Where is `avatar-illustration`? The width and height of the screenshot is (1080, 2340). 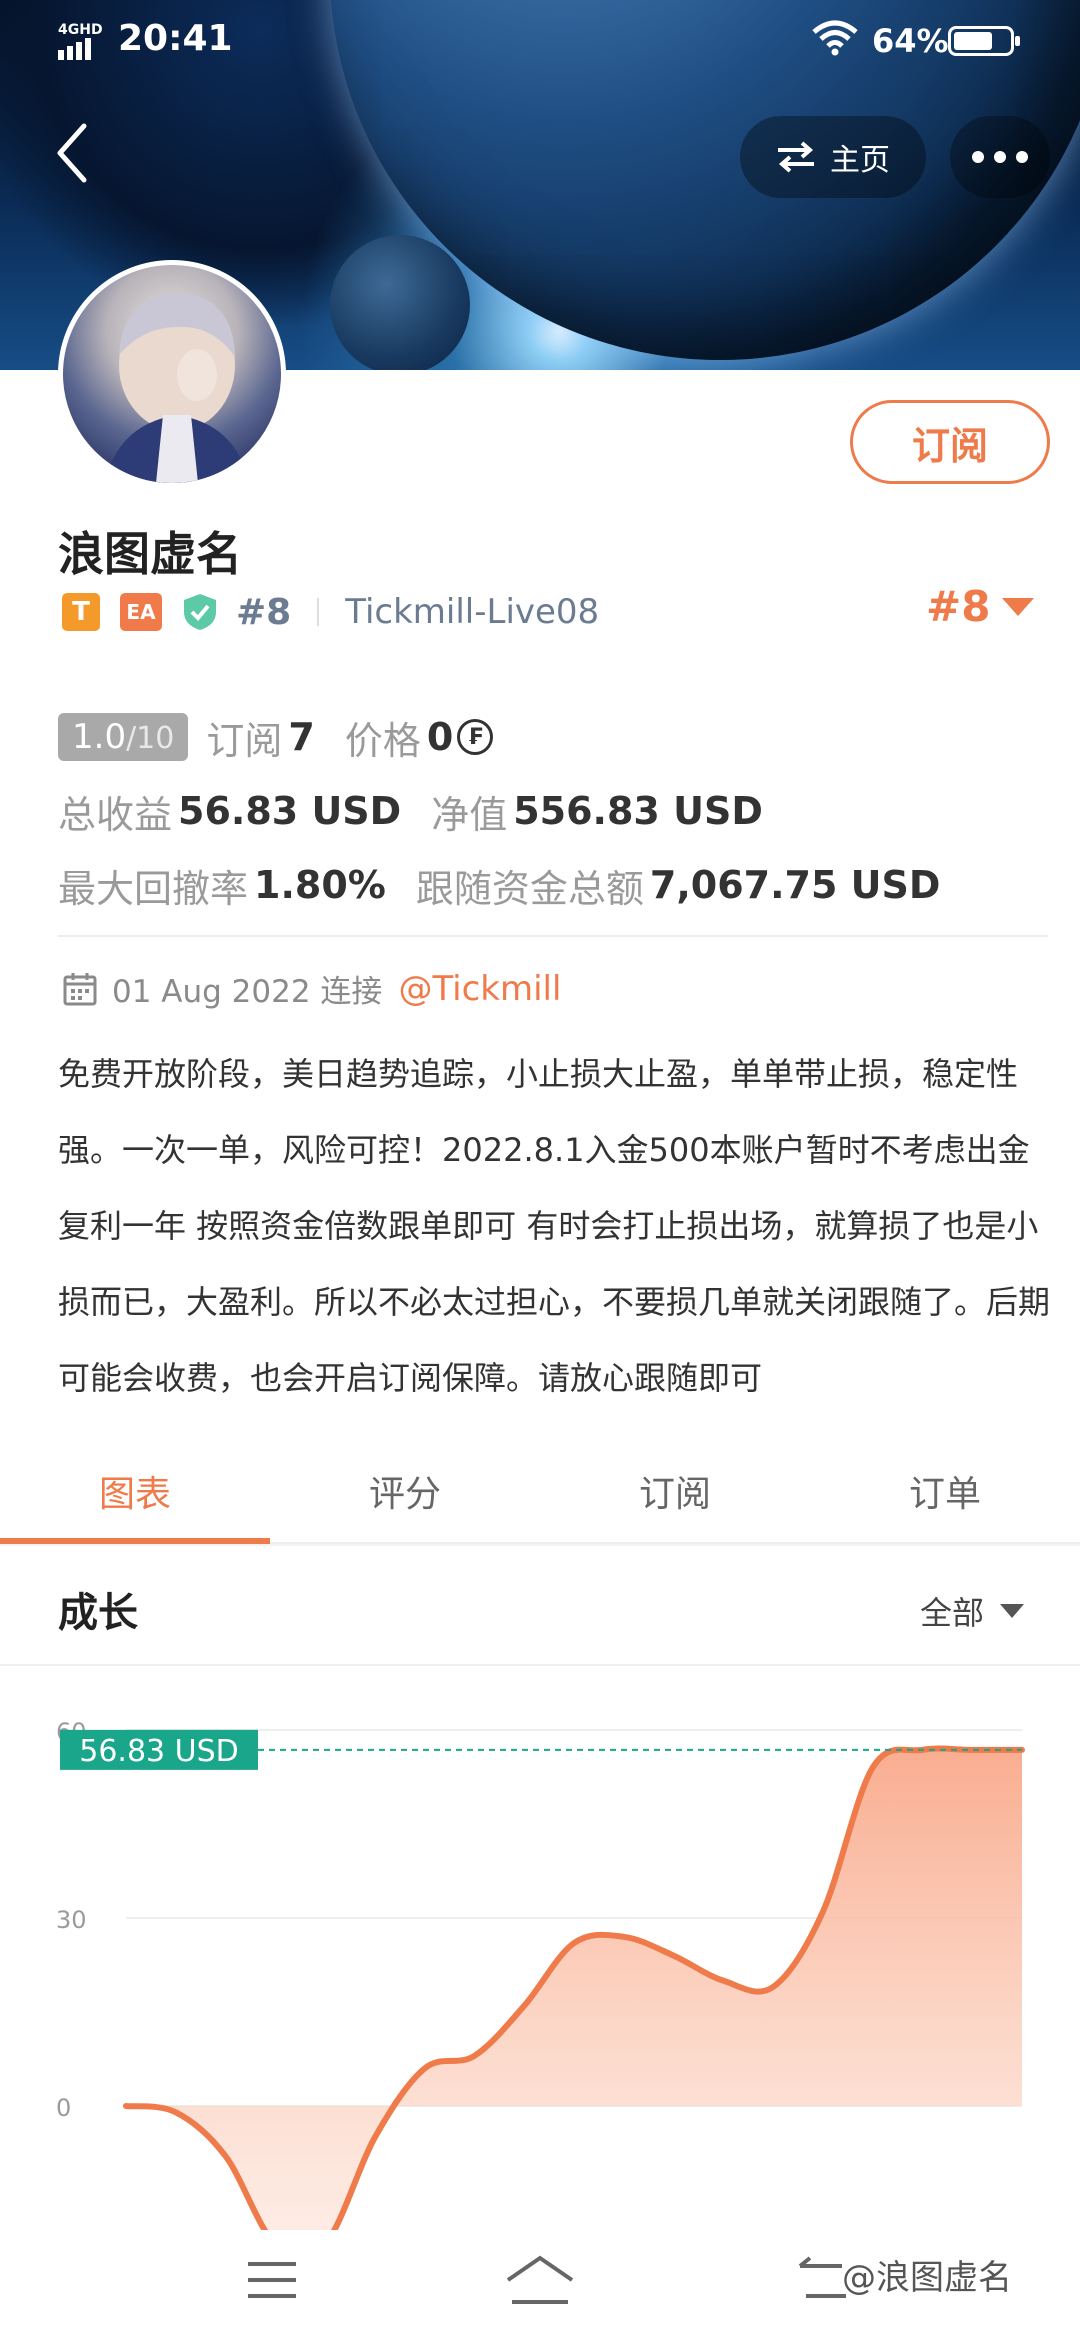
avatar-illustration is located at coordinates (177, 388).